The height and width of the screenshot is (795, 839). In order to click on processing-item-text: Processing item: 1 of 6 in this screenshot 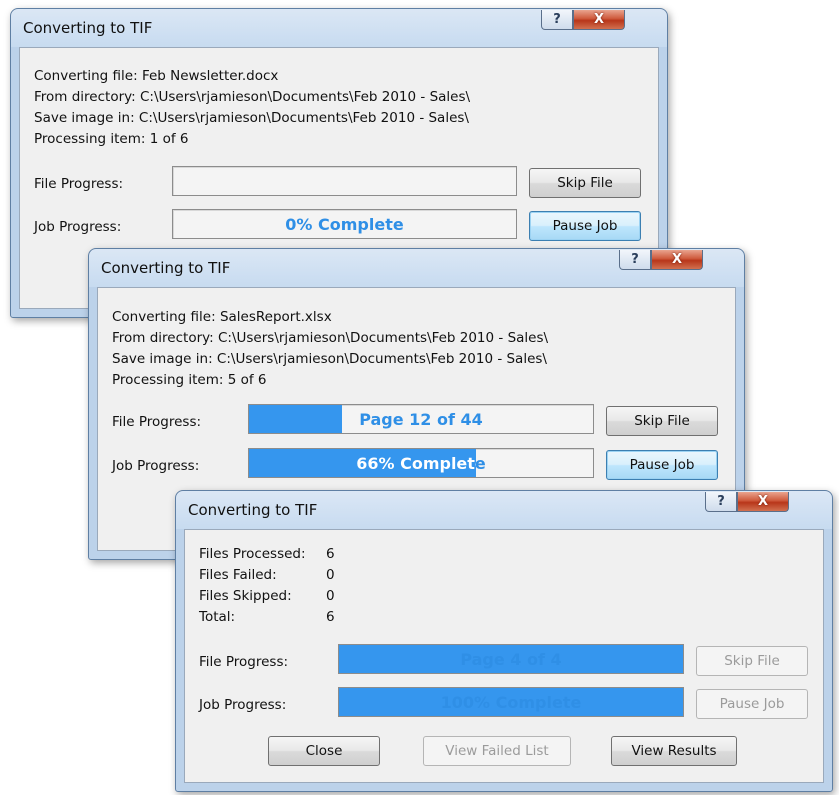, I will do `click(111, 139)`.